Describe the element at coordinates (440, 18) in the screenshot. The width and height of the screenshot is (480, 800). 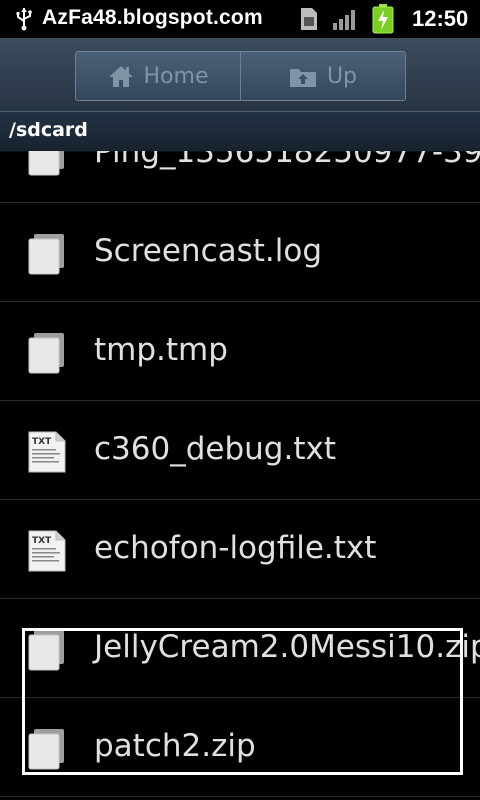
I see `clock: 12:50` at that location.